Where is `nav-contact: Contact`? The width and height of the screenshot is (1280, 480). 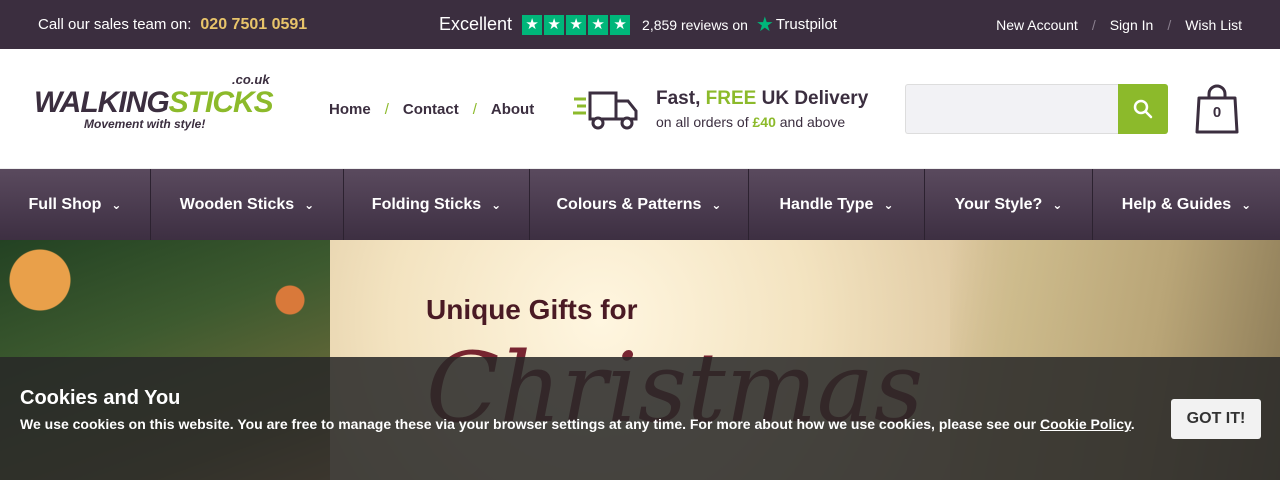
nav-contact: Contact is located at coordinates (431, 109).